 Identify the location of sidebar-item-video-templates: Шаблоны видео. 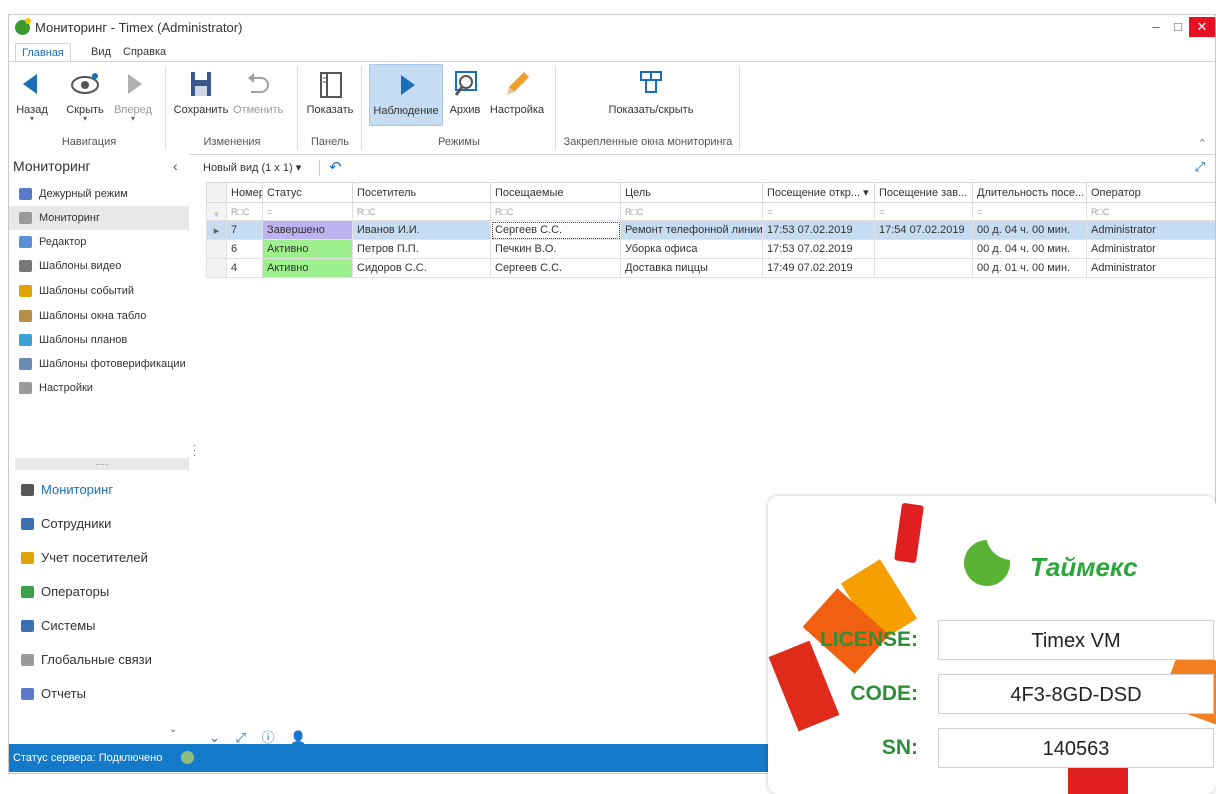
(99, 266).